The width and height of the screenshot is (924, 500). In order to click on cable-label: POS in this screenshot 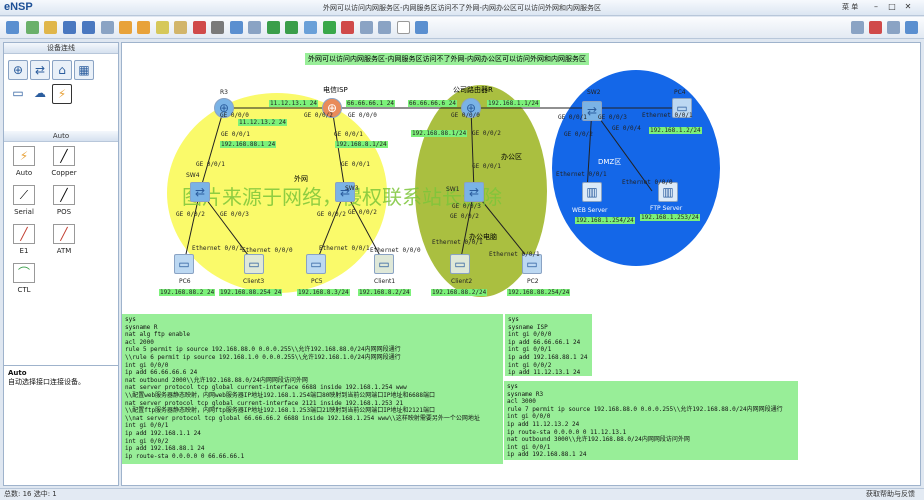, I will do `click(64, 212)`.